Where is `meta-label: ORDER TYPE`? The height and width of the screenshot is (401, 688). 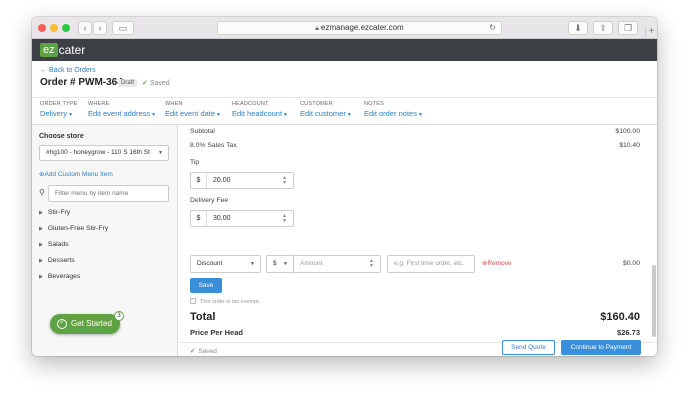 meta-label: ORDER TYPE is located at coordinates (59, 104).